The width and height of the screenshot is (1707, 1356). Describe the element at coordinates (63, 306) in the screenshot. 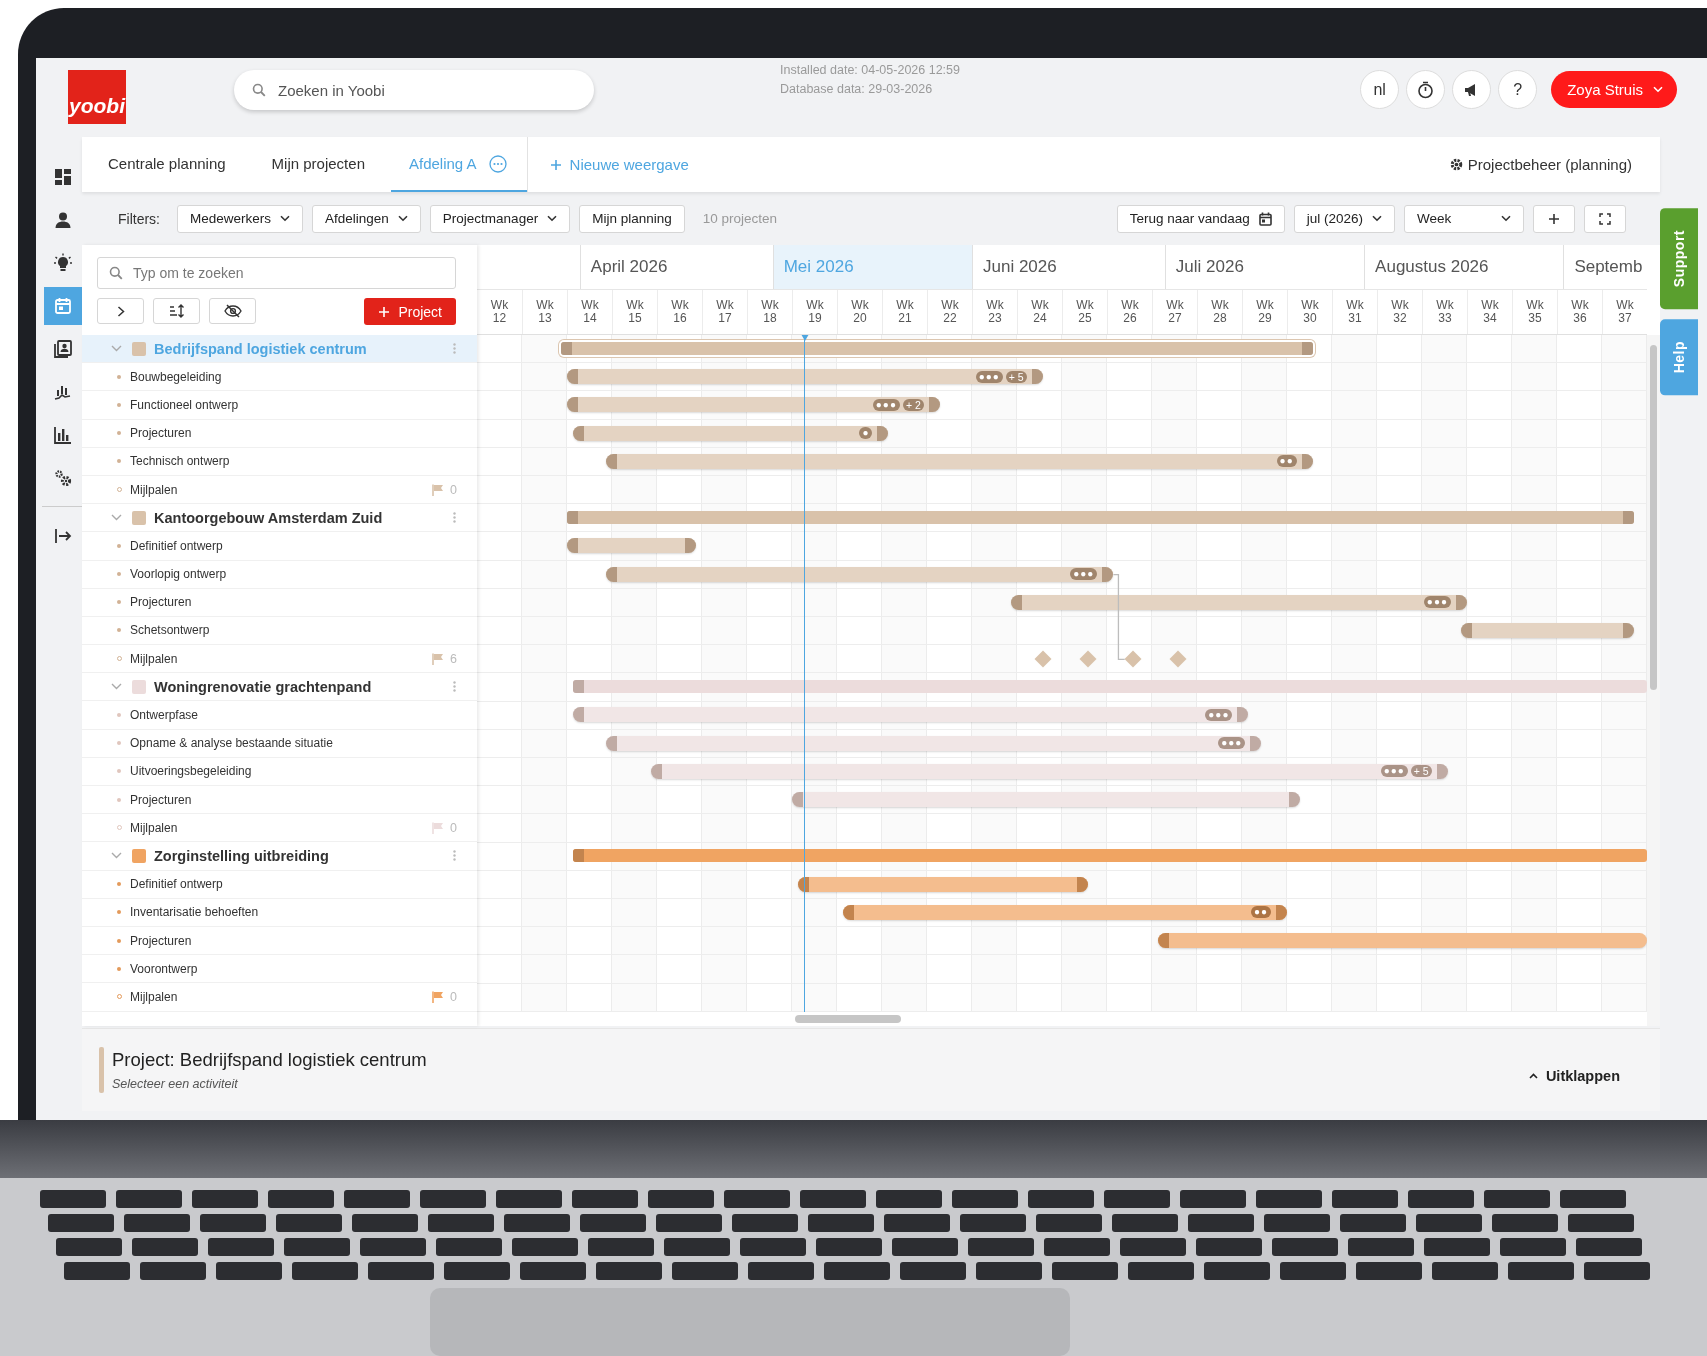

I see `calendar-icon` at that location.